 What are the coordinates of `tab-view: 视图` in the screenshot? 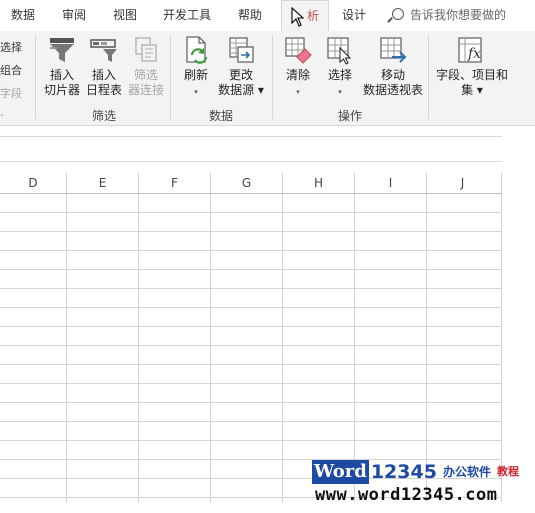 It's located at (125, 15).